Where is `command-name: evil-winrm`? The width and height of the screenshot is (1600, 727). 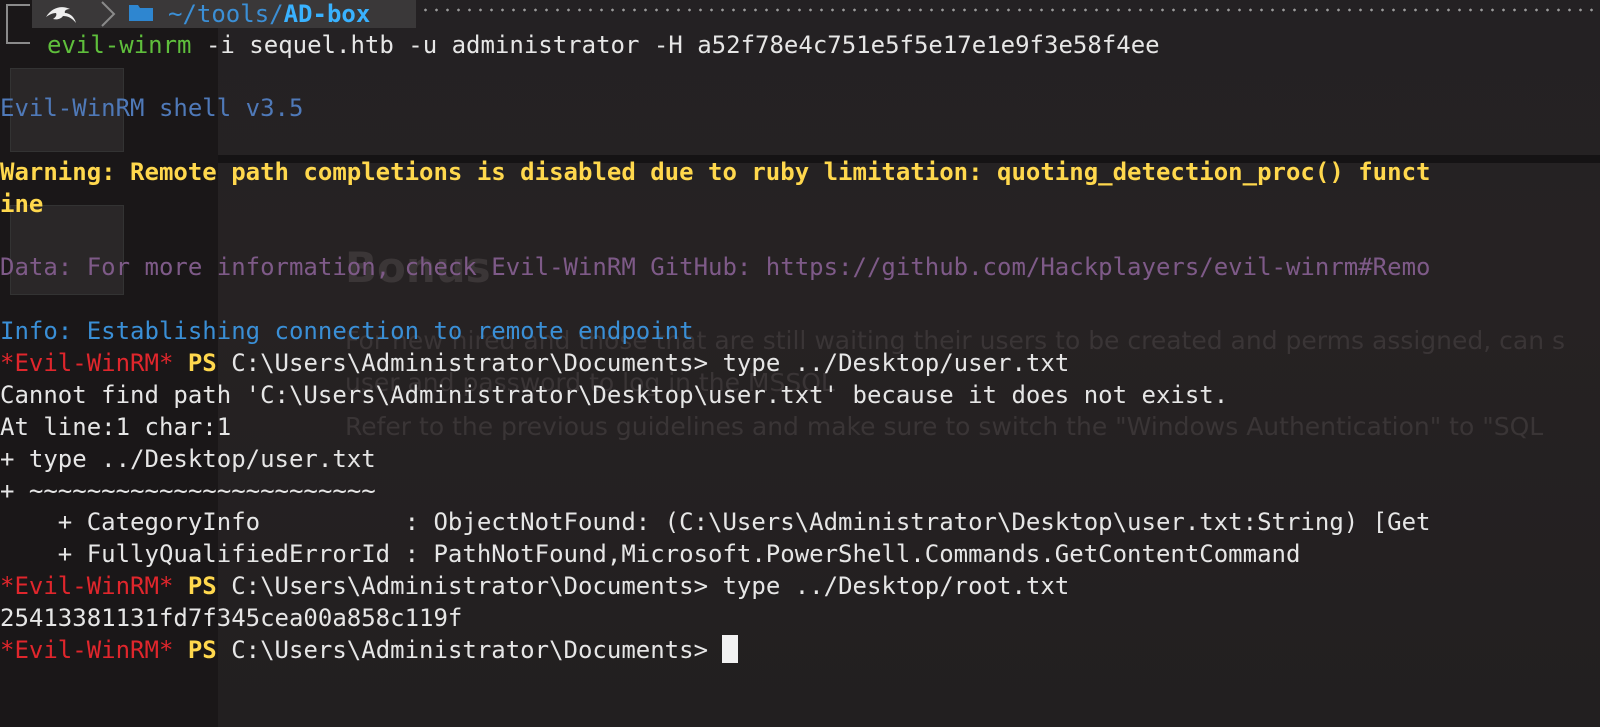 command-name: evil-winrm is located at coordinates (119, 45).